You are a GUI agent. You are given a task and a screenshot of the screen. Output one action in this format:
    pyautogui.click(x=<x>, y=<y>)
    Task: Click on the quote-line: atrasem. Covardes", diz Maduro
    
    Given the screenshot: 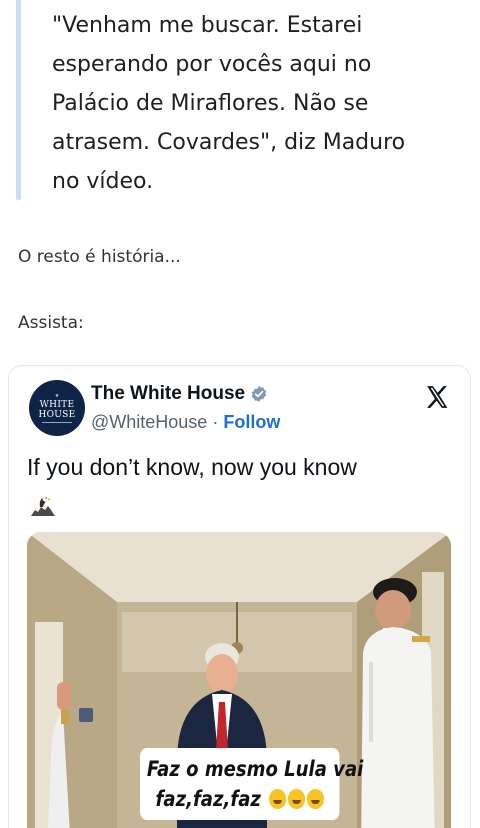 What is the action you would take?
    pyautogui.click(x=229, y=142)
    